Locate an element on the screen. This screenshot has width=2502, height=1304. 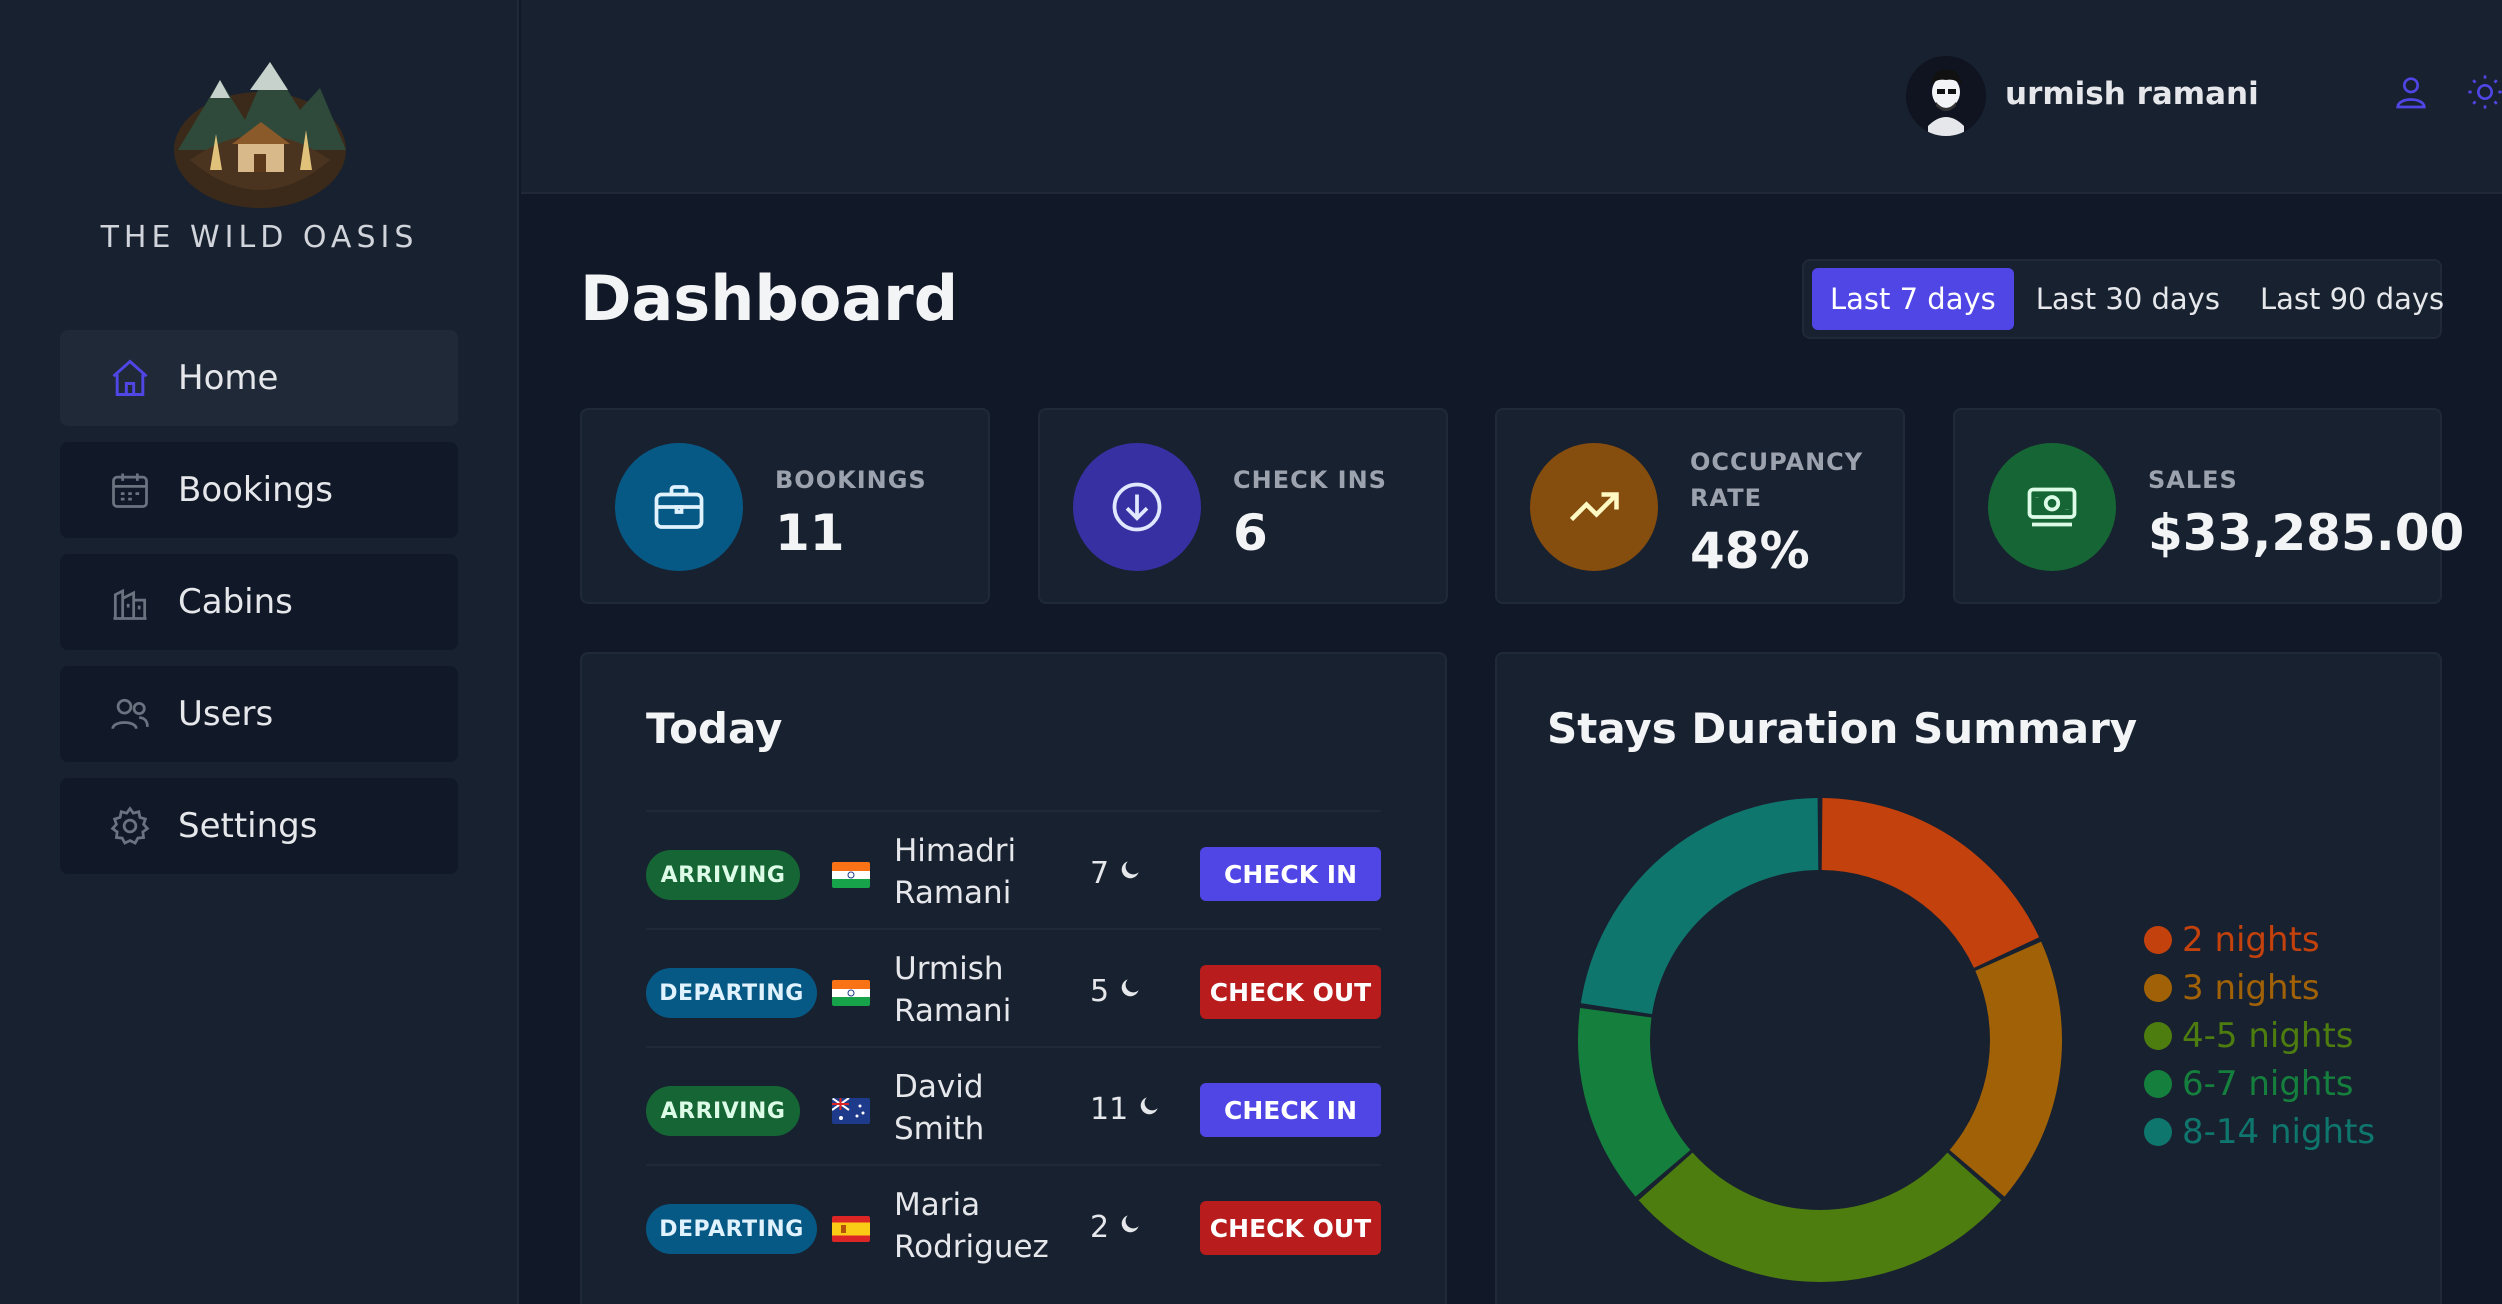
nights-value: 2 is located at coordinates (1100, 1227).